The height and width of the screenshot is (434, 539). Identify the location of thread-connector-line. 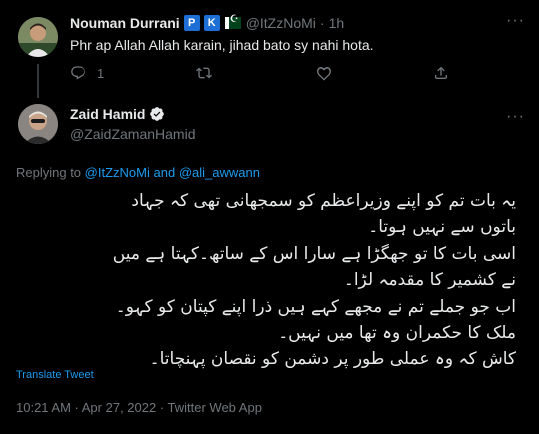
(38, 81).